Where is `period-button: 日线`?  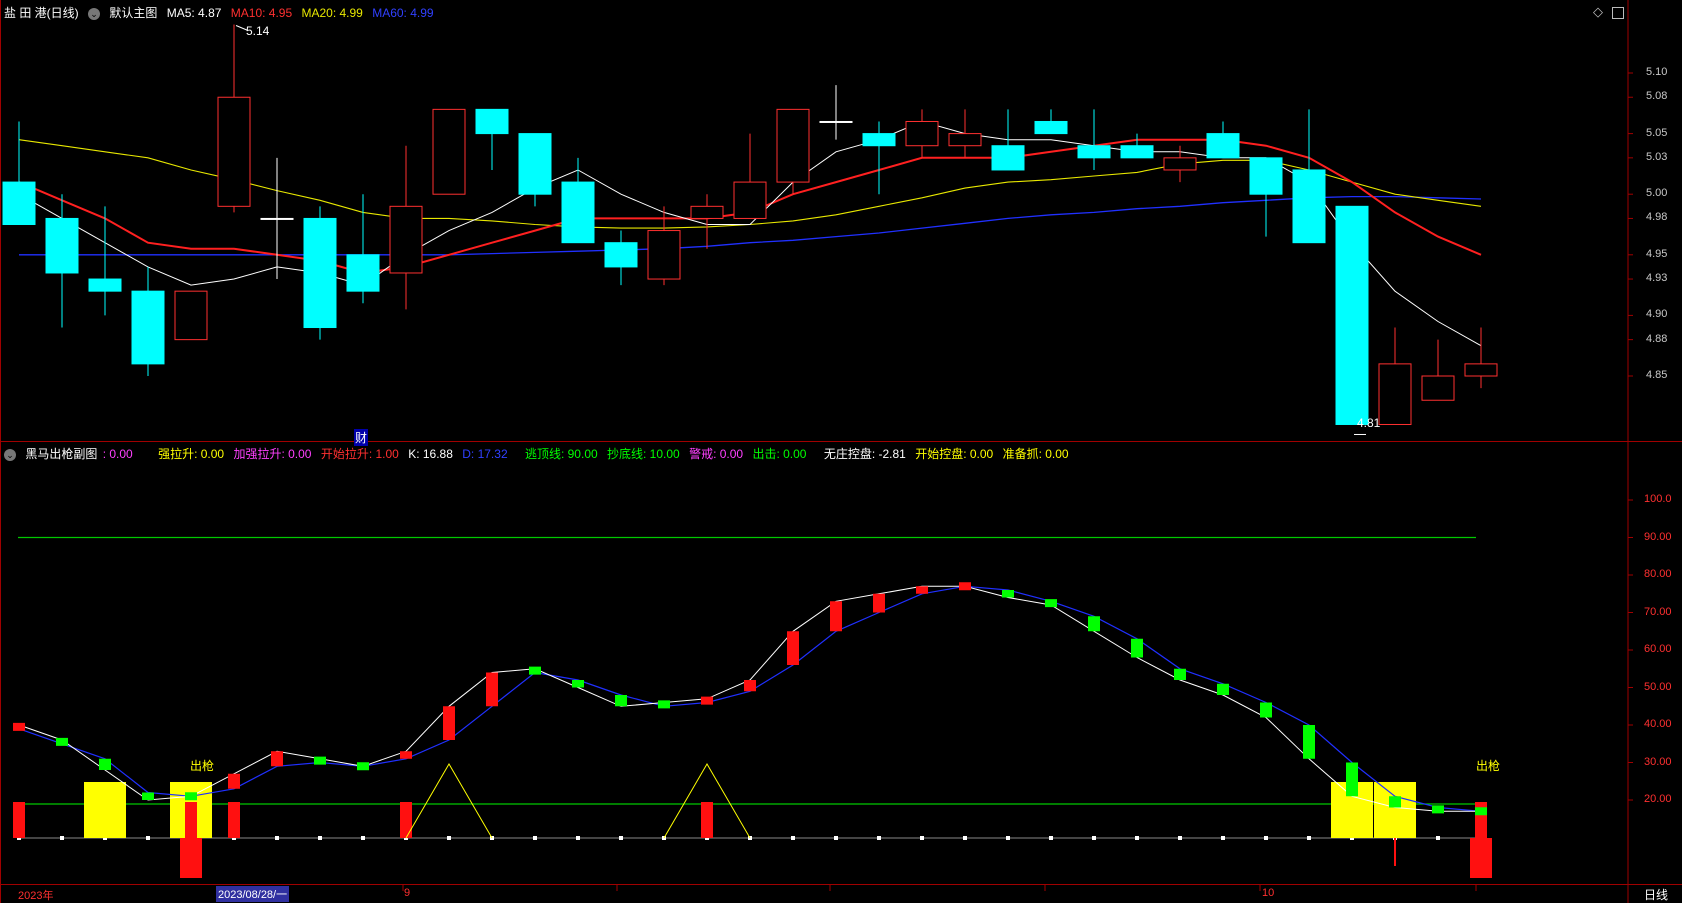 period-button: 日线 is located at coordinates (1656, 894).